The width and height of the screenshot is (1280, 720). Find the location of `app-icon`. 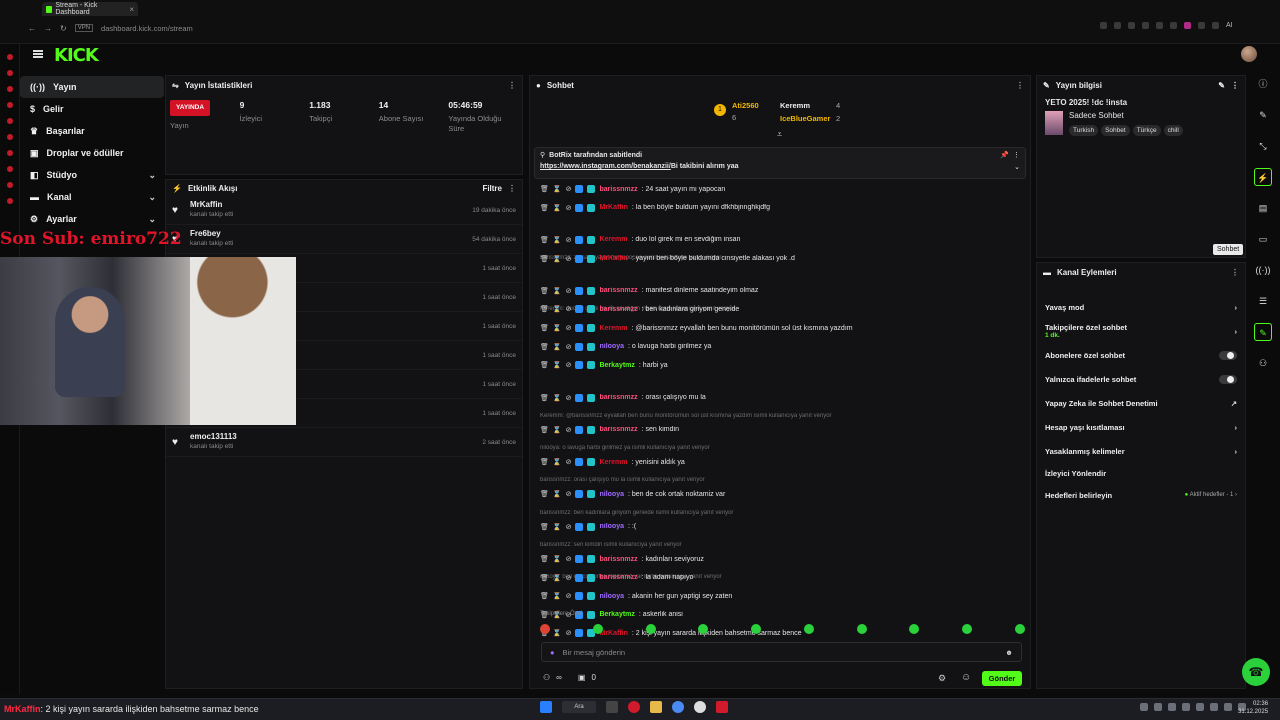

app-icon is located at coordinates (722, 707).